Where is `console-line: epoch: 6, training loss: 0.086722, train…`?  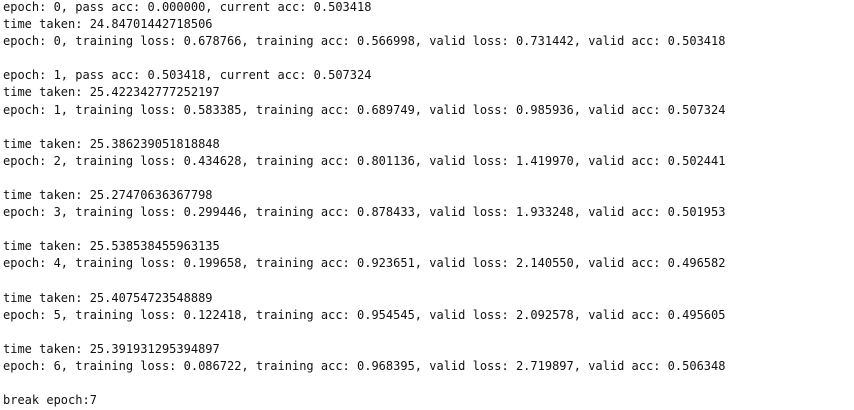 console-line: epoch: 6, training loss: 0.086722, train… is located at coordinates (364, 365).